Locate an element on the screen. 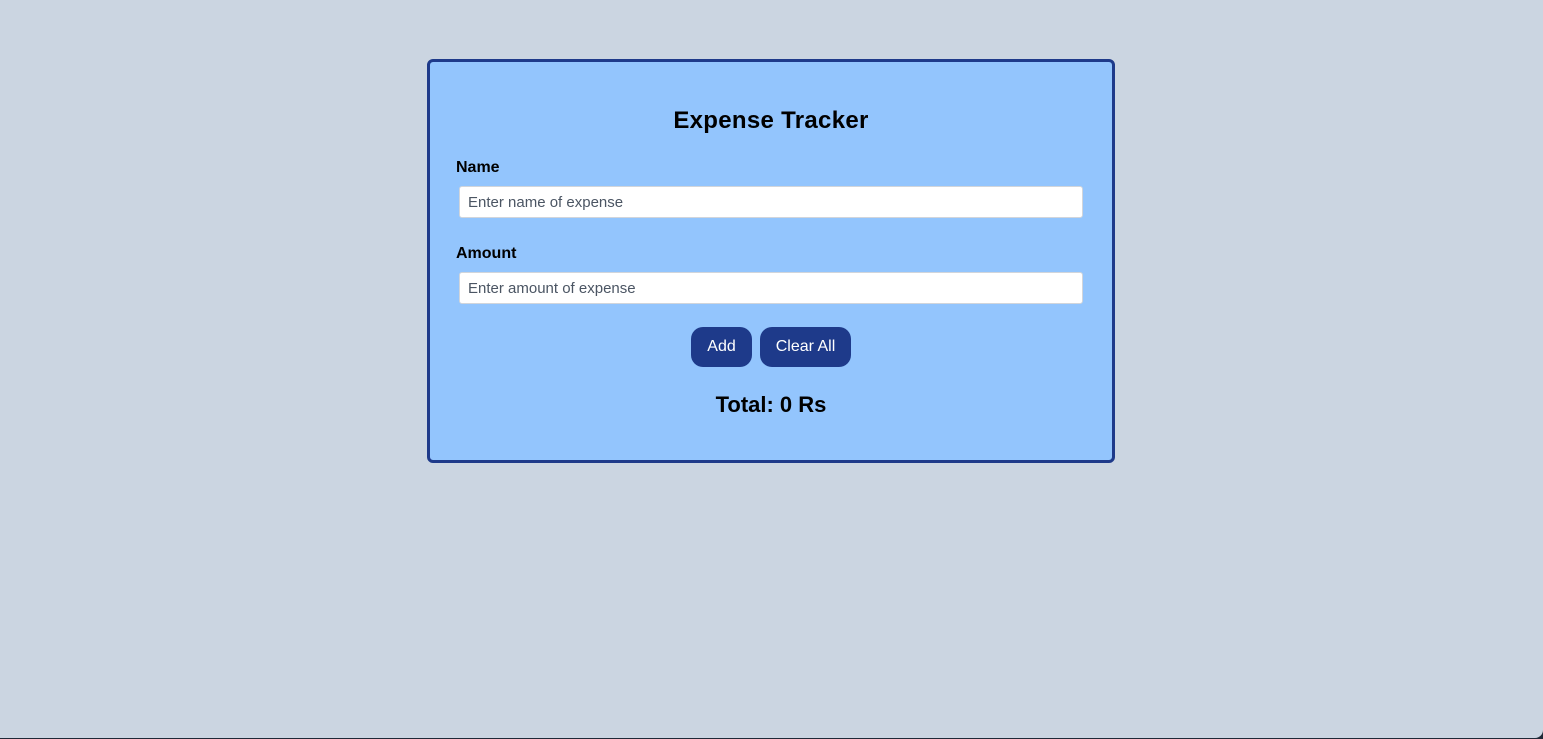 The height and width of the screenshot is (739, 1543). page-title: Expense Tracker is located at coordinates (771, 120).